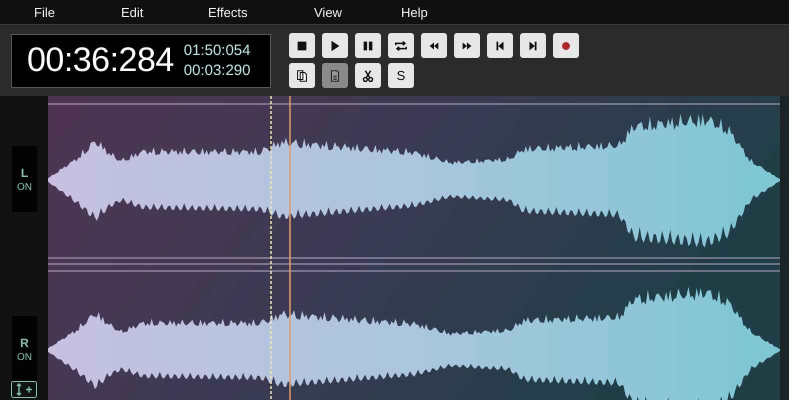 Image resolution: width=789 pixels, height=400 pixels. I want to click on copy-icon, so click(302, 75).